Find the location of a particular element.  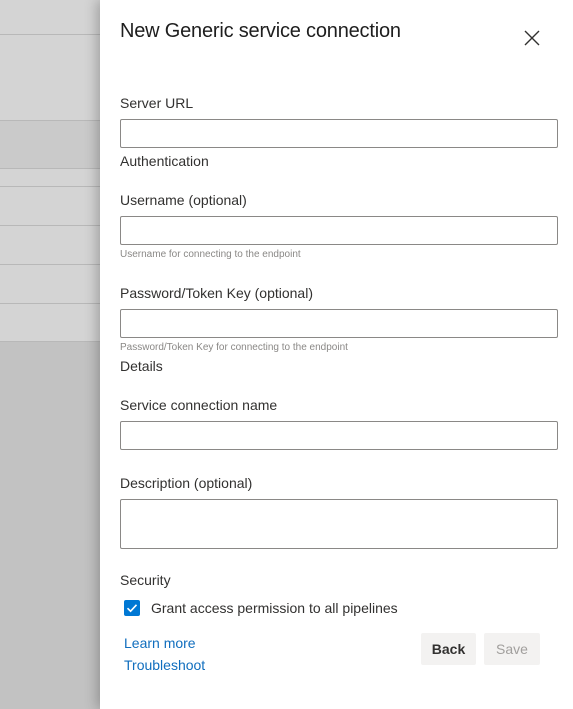

authentication-section-heading: Authentication is located at coordinates (164, 161).